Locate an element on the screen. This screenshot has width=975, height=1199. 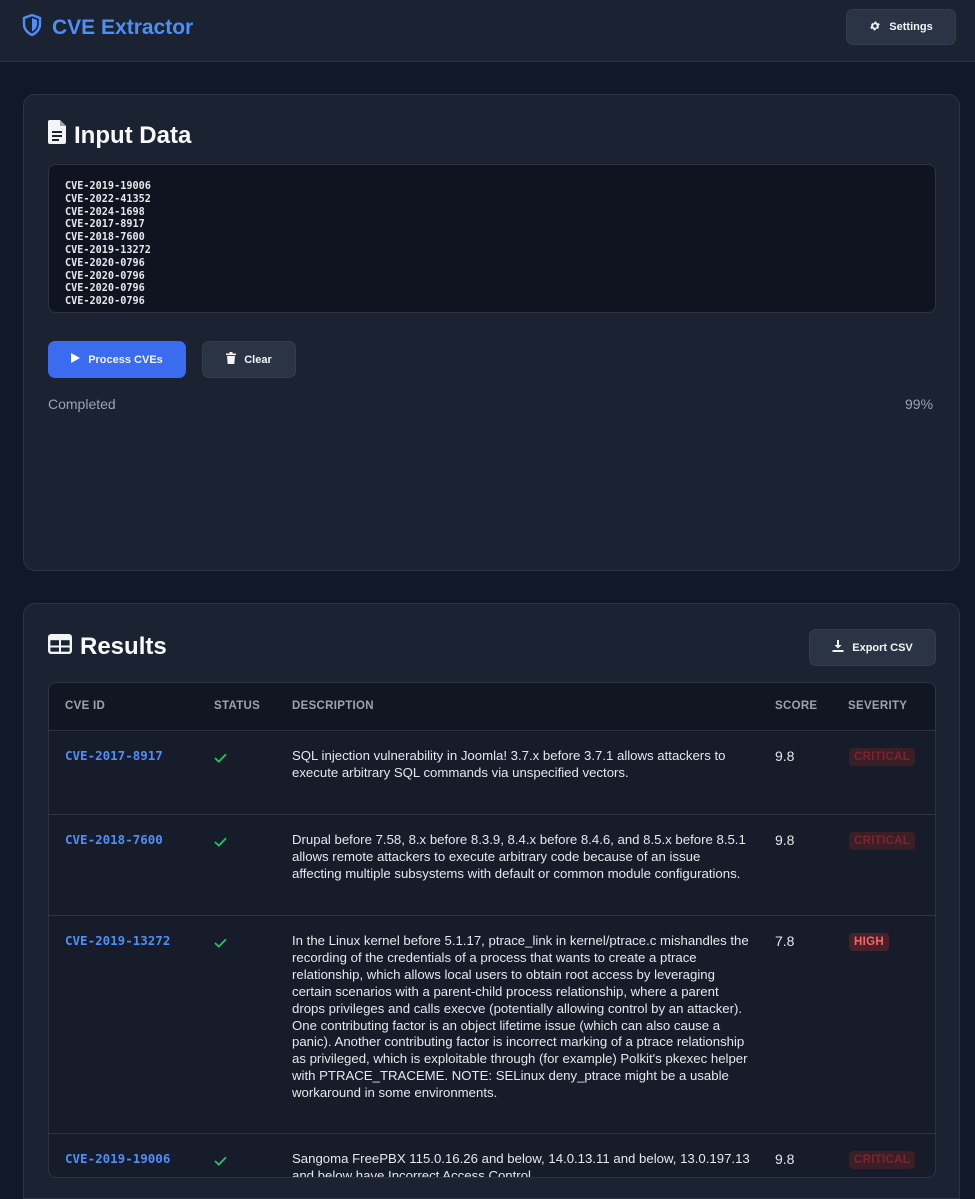
input-line: CVE-2022-41352 is located at coordinates (108, 199).